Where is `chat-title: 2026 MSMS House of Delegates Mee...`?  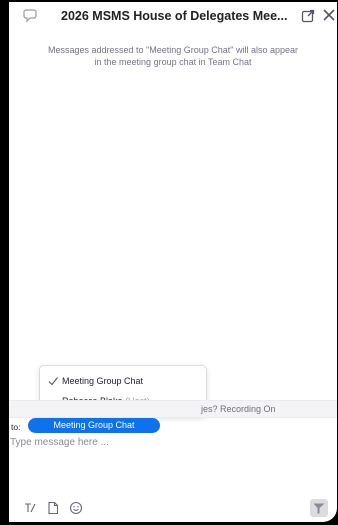
chat-title: 2026 MSMS House of Delegates Mee... is located at coordinates (174, 16).